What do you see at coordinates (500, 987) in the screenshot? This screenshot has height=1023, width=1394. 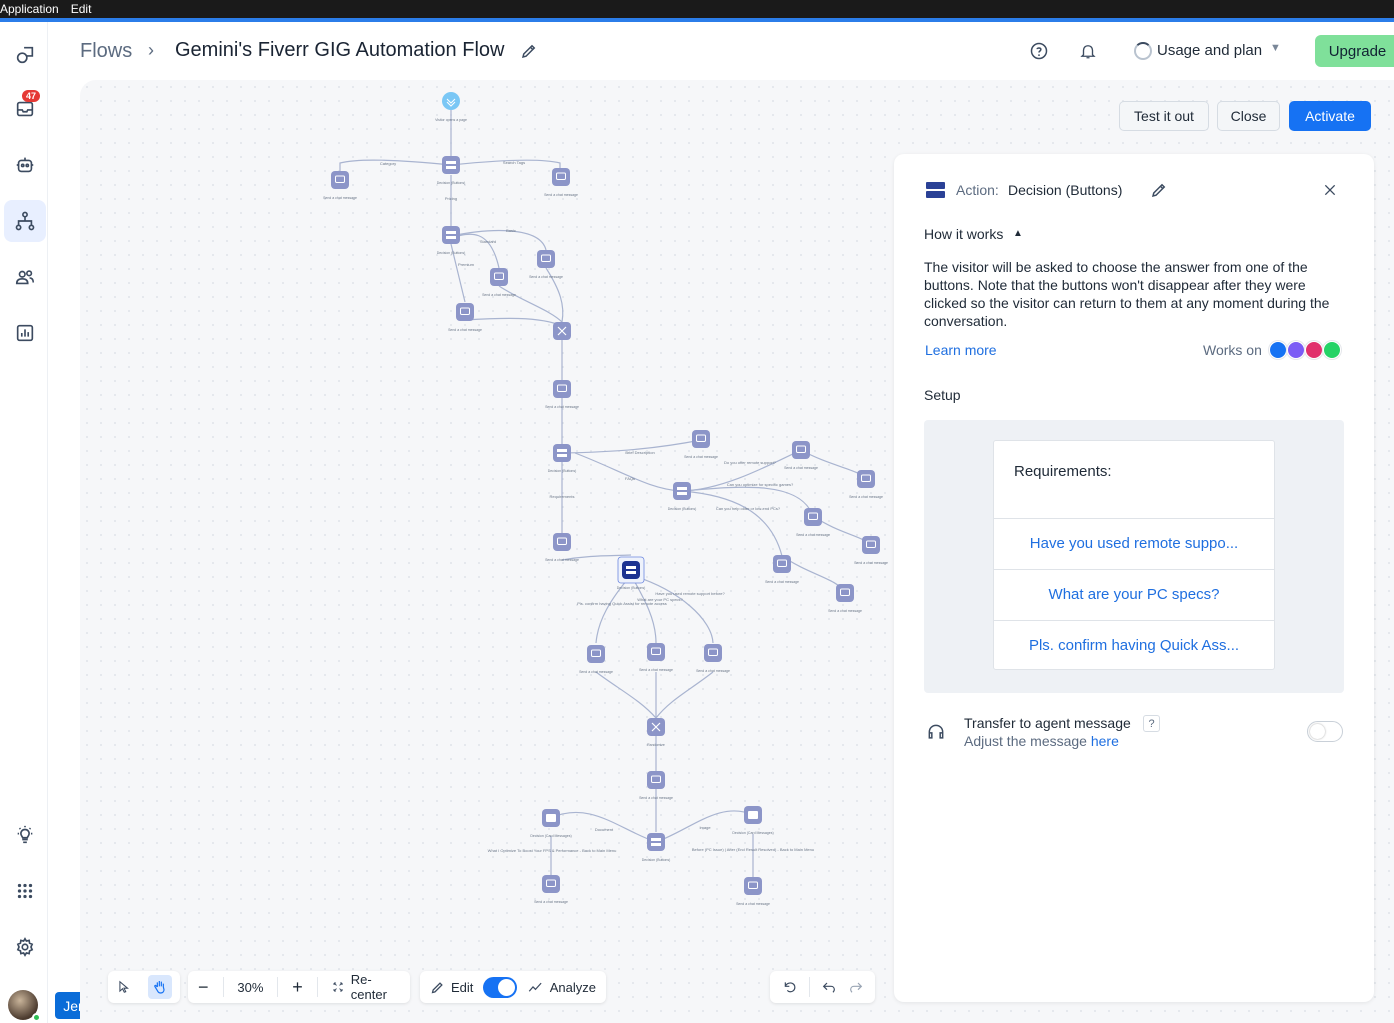 I see `edit-analyze-toggle` at bounding box center [500, 987].